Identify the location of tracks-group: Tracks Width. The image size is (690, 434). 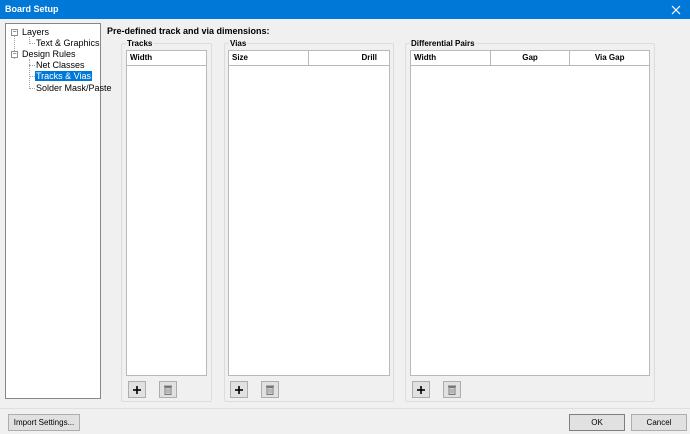
(166, 220).